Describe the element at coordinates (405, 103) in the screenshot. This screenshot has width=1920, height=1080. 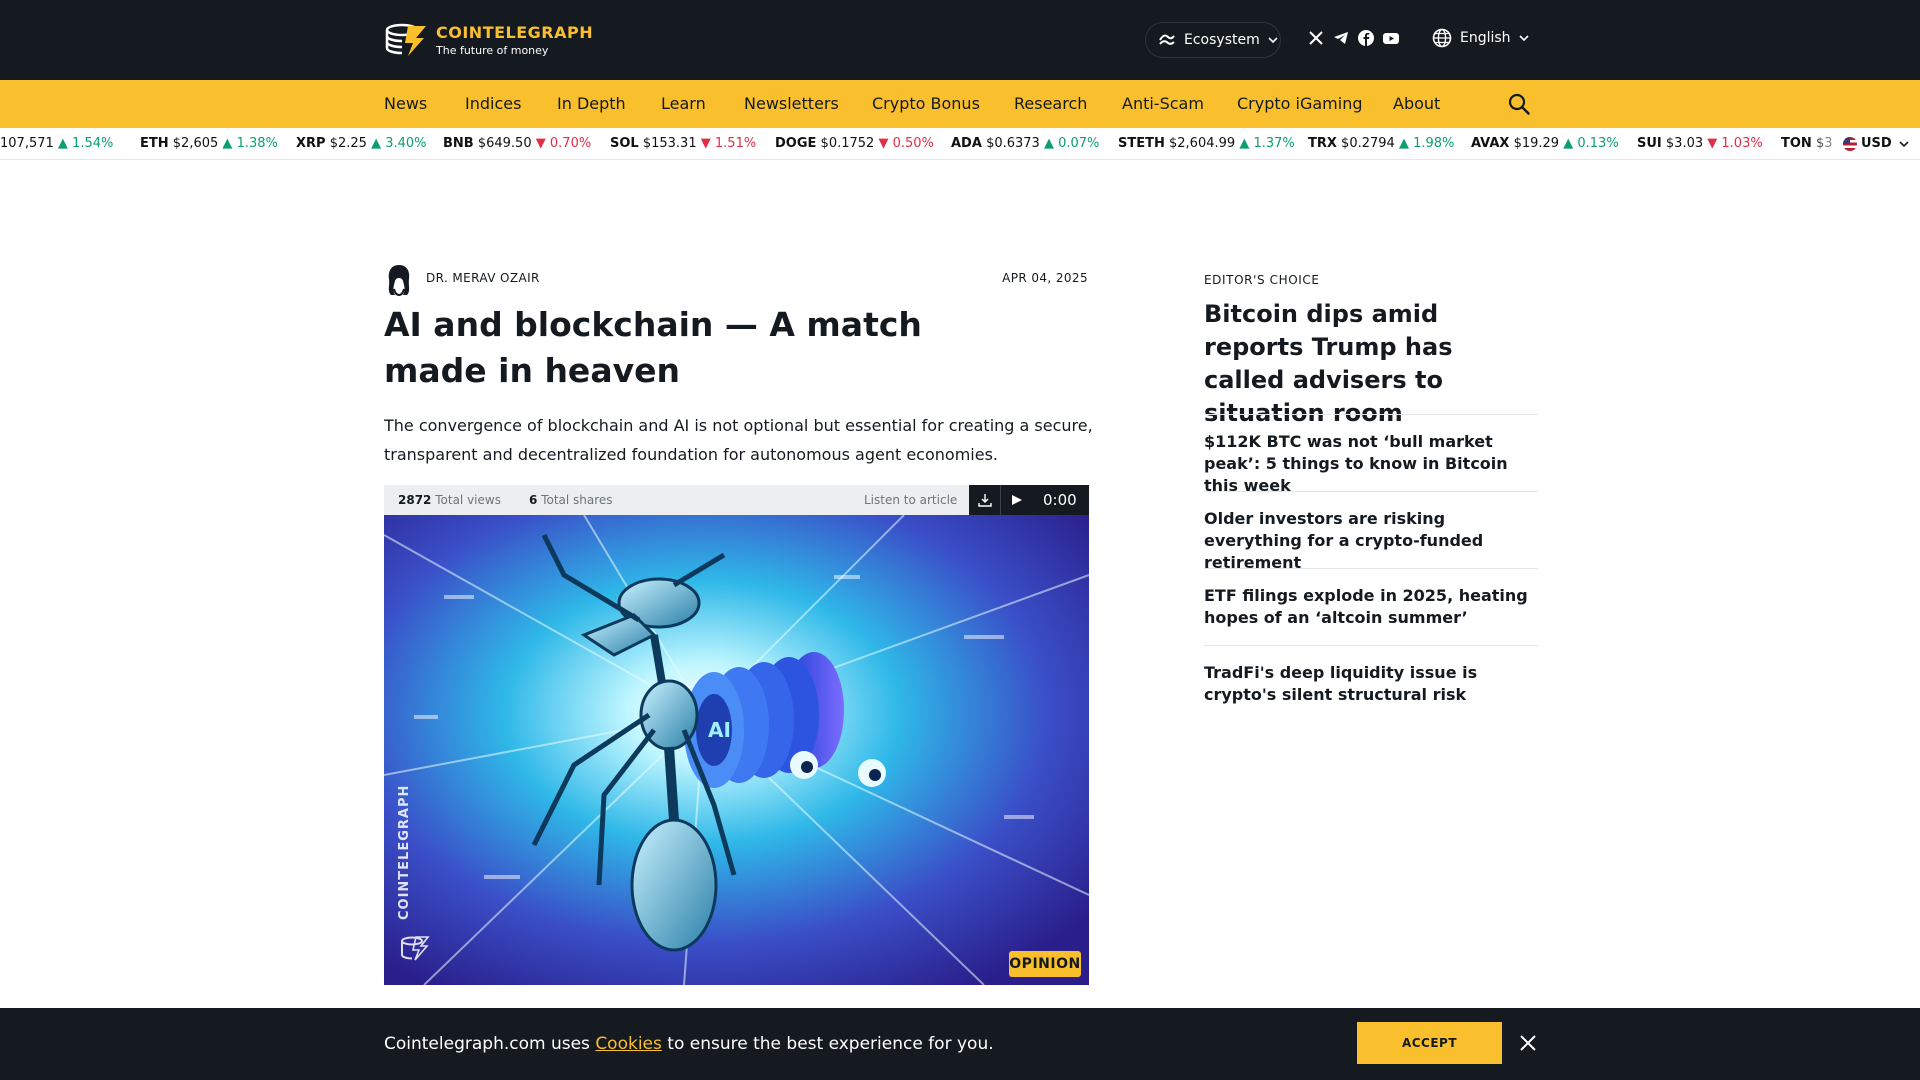
I see `nav-item-news: News` at that location.